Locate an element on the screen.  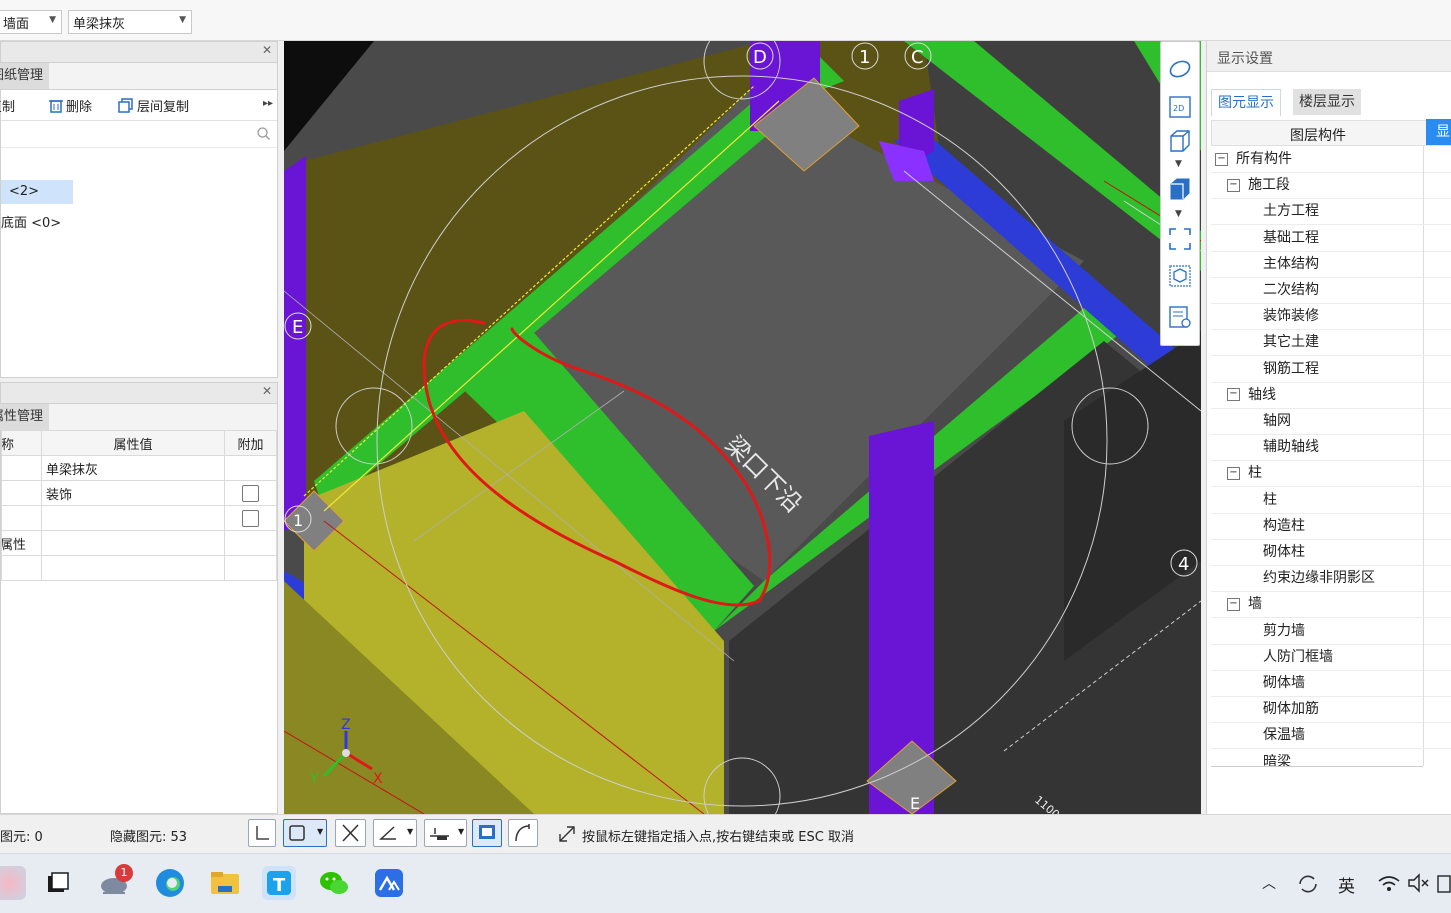
tree-item-row: 轴网 is located at coordinates (1331, 421).